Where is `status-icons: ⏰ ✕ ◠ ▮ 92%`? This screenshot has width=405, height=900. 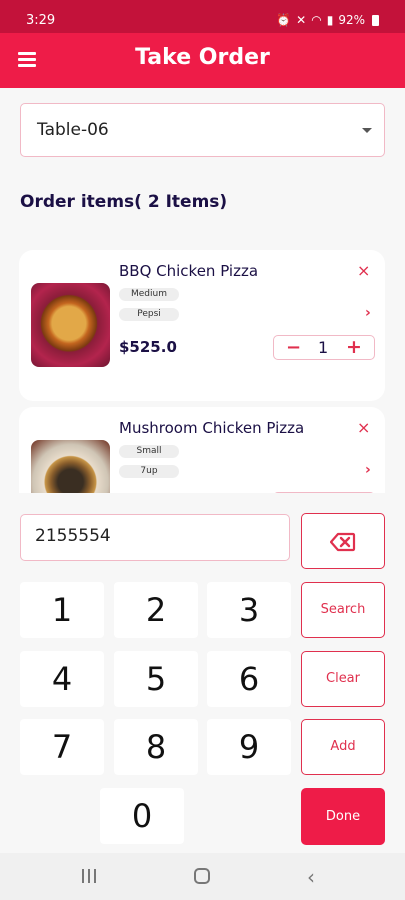
status-icons: ⏰ ✕ ◠ ▮ 92% is located at coordinates (327, 20).